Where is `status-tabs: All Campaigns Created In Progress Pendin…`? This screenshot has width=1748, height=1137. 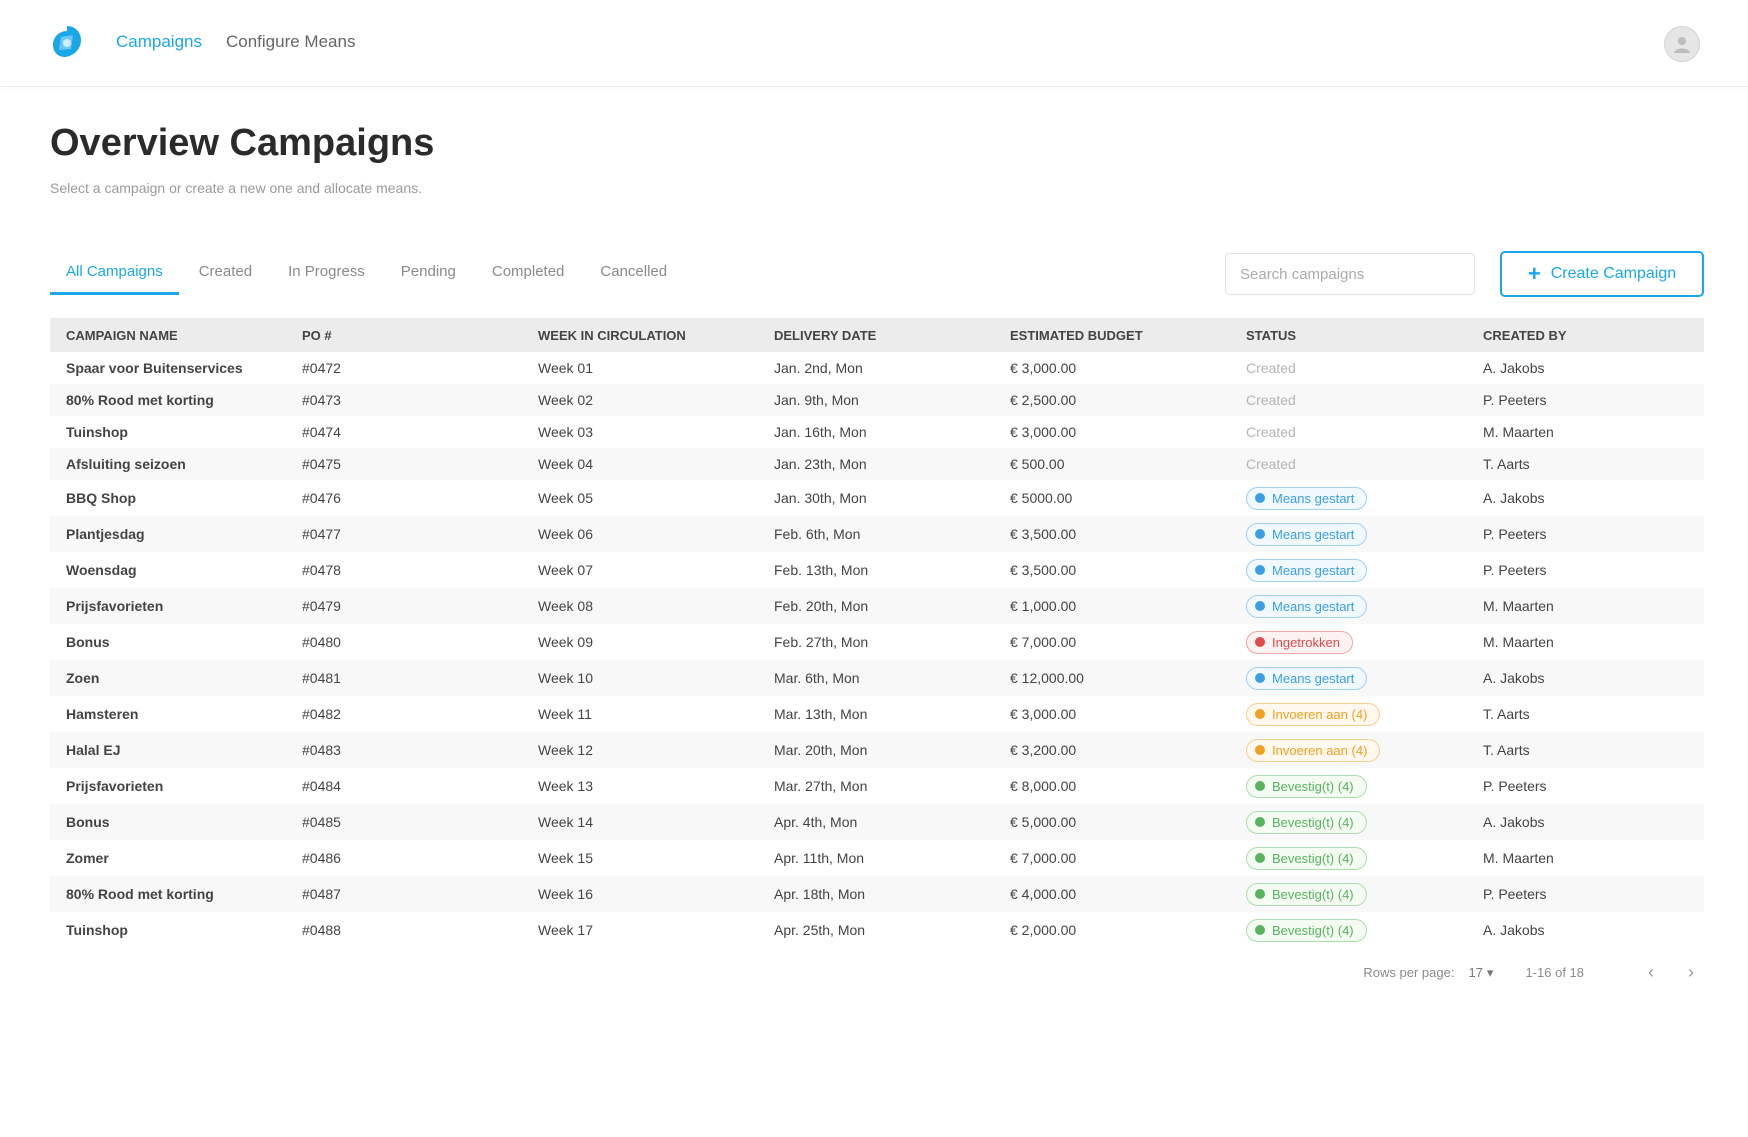 status-tabs: All Campaigns Created In Progress Pendin… is located at coordinates (366, 275).